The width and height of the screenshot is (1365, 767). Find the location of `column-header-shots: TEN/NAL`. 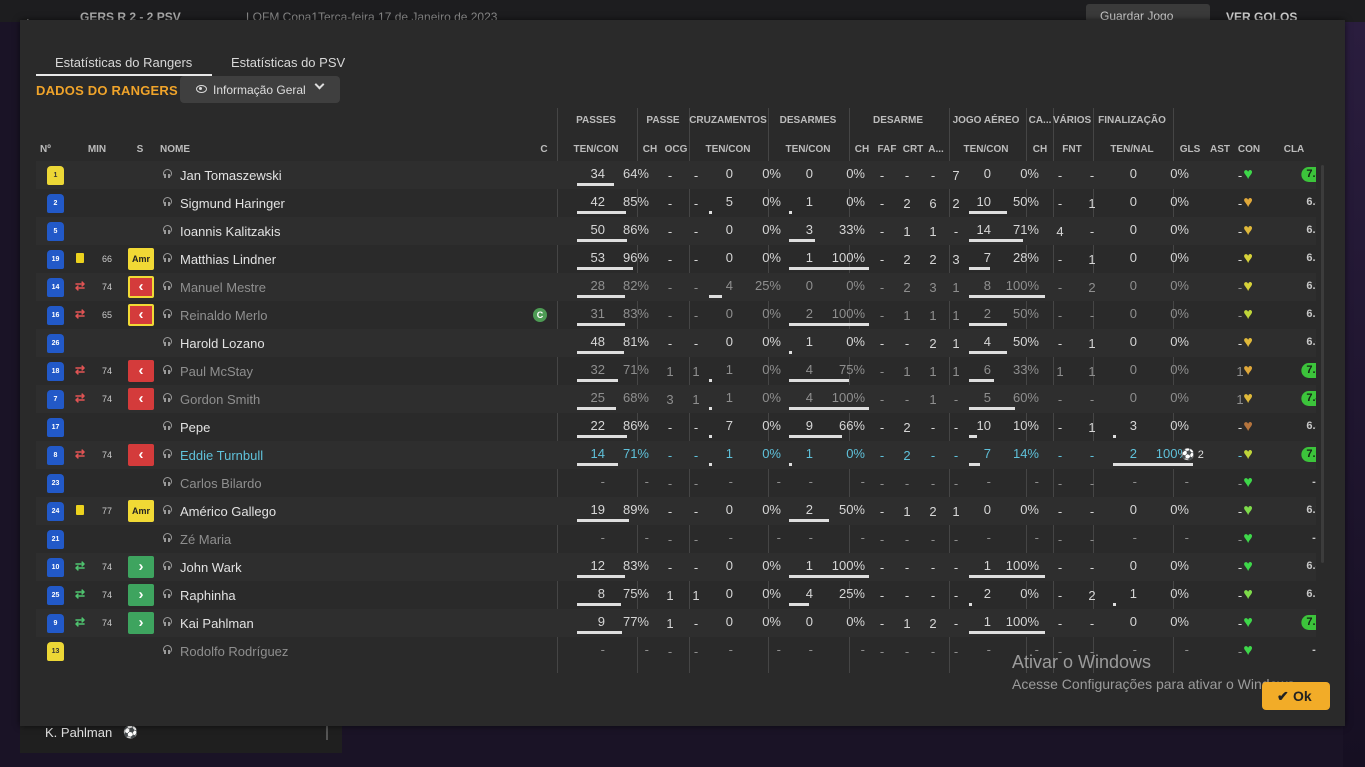

column-header-shots: TEN/NAL is located at coordinates (1131, 149).